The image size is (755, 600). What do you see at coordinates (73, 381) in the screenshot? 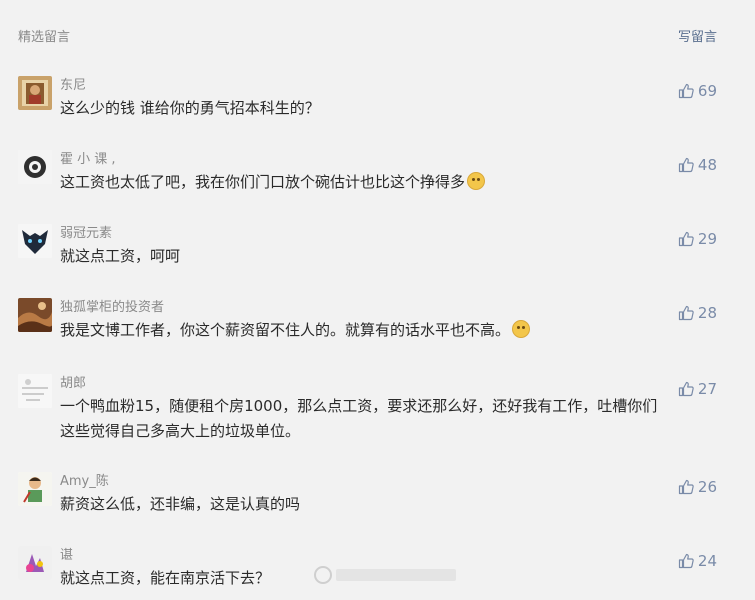
I see `comment-nickname: 胡郎` at bounding box center [73, 381].